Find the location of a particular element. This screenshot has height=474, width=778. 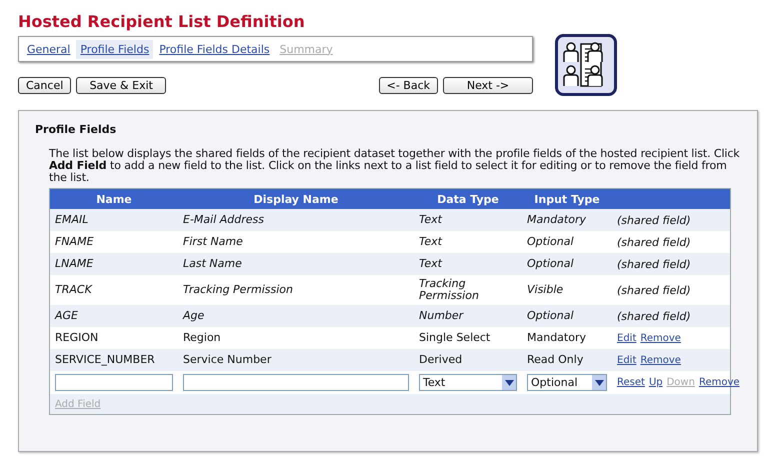

column-header: Data Type is located at coordinates (468, 199).